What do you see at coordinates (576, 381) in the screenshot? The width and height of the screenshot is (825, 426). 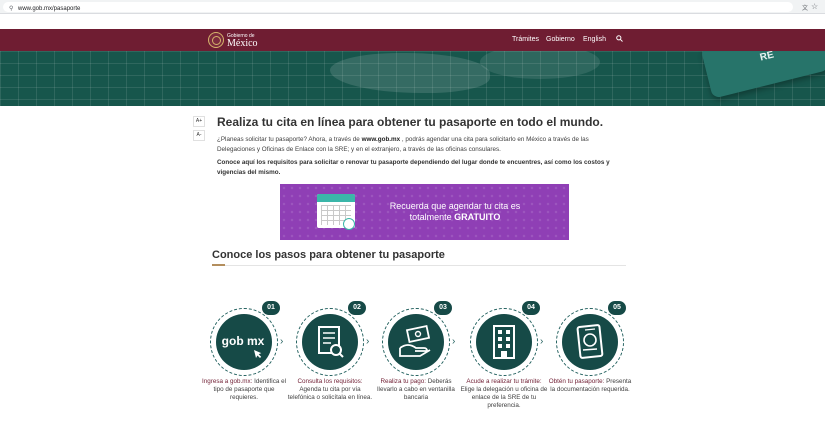 I see `step-lead: Obtén tu pasaporte:` at bounding box center [576, 381].